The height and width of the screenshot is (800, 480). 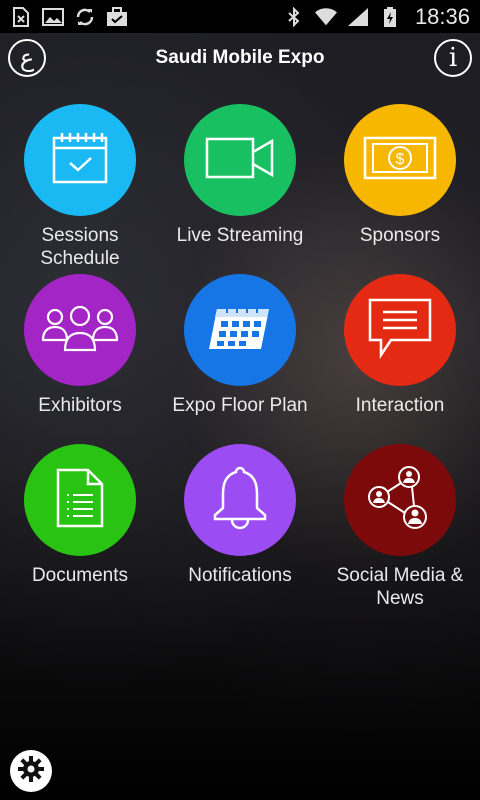 What do you see at coordinates (390, 16) in the screenshot?
I see `battery-charging-icon` at bounding box center [390, 16].